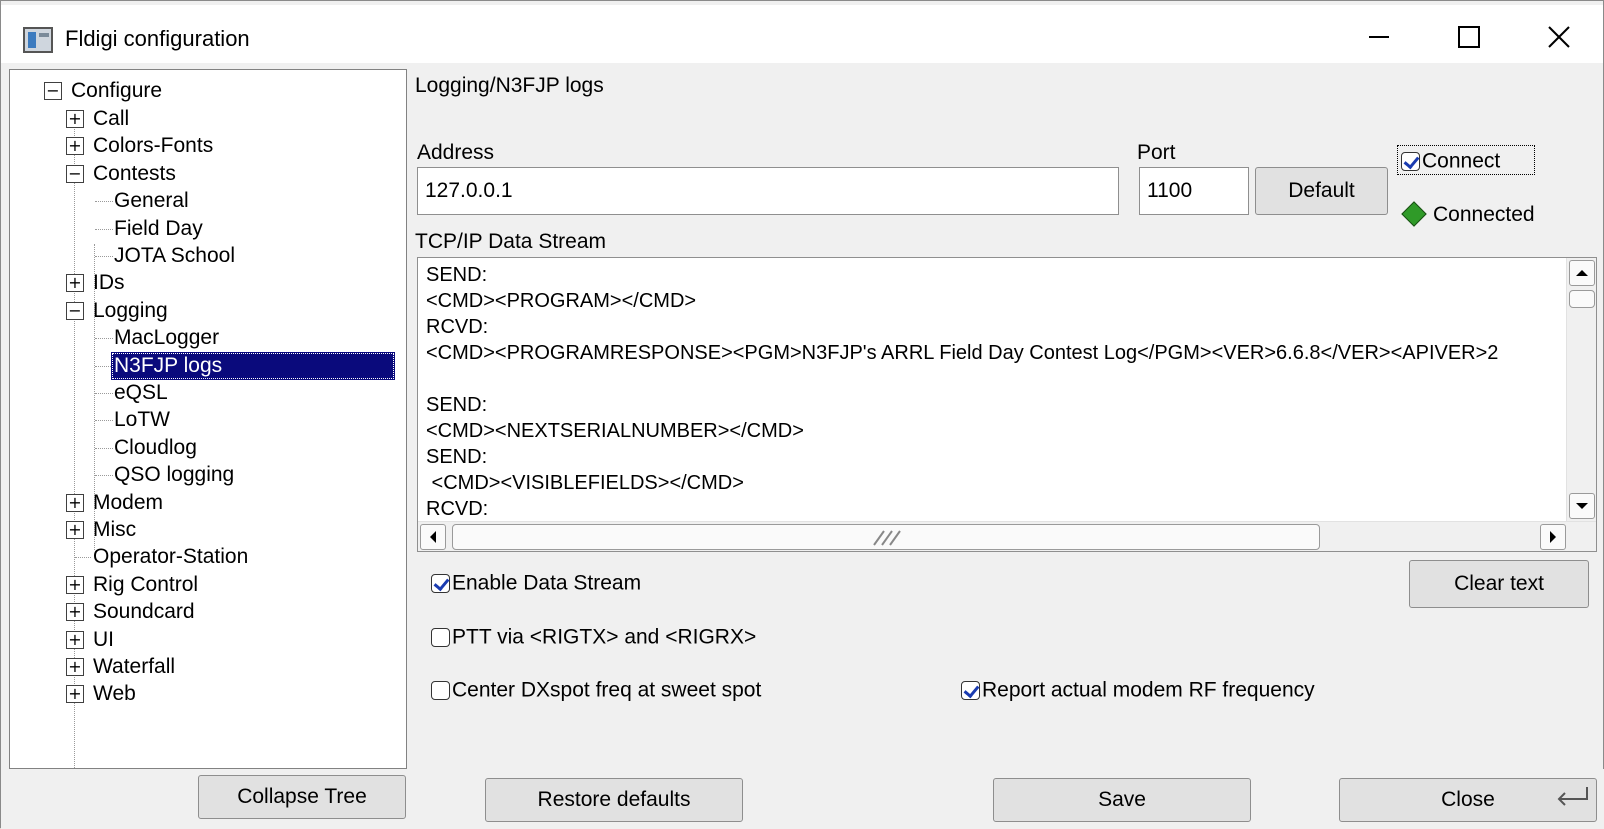  I want to click on vertical-scrollbar, so click(1581, 390).